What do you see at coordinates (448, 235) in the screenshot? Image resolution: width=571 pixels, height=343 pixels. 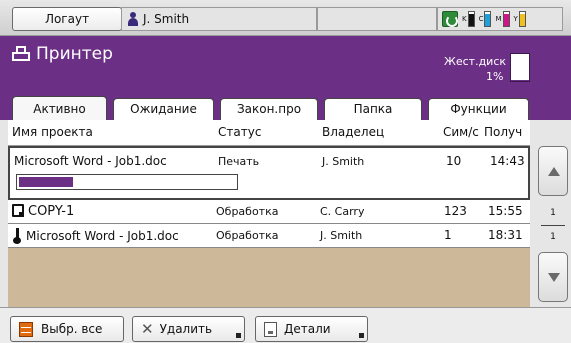 I see `job-count: 1` at bounding box center [448, 235].